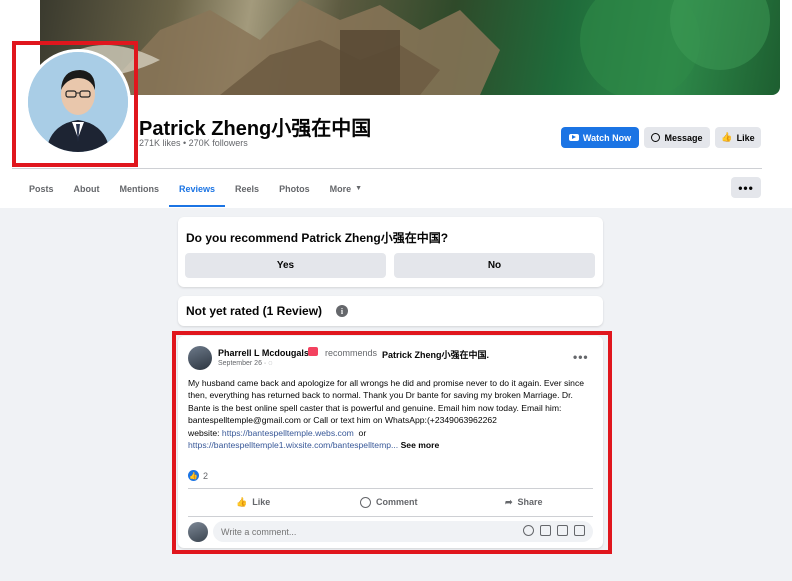 This screenshot has height=581, width=792. Describe the element at coordinates (387, 168) in the screenshot. I see `header-divider` at that location.